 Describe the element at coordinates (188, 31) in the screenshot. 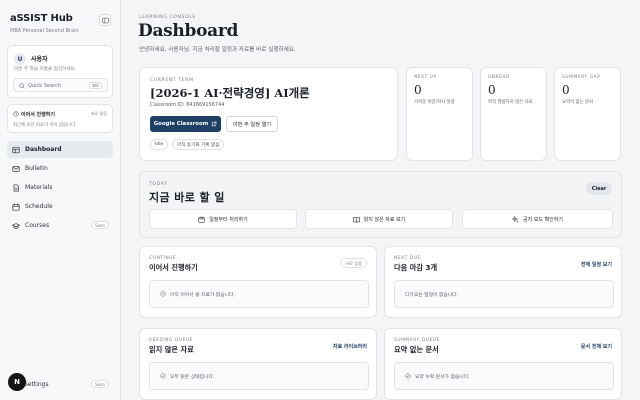

I see `page-title: Dashboard` at that location.